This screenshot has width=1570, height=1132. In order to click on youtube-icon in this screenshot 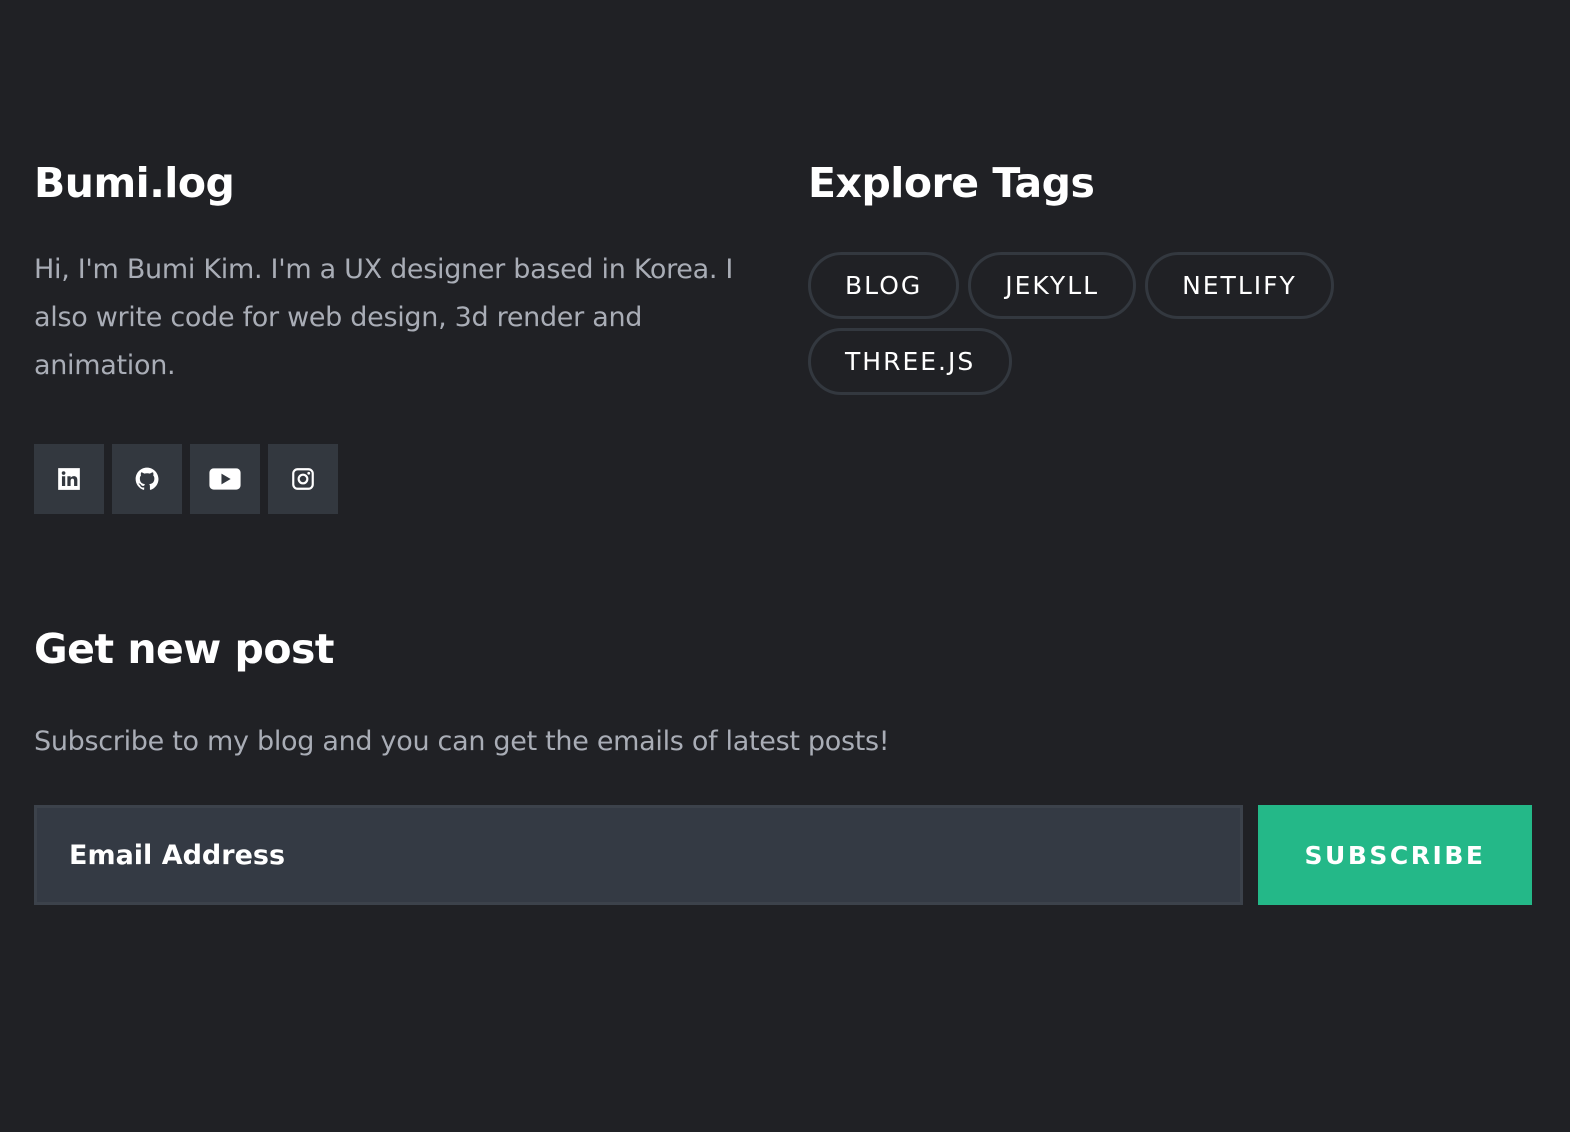, I will do `click(225, 479)`.